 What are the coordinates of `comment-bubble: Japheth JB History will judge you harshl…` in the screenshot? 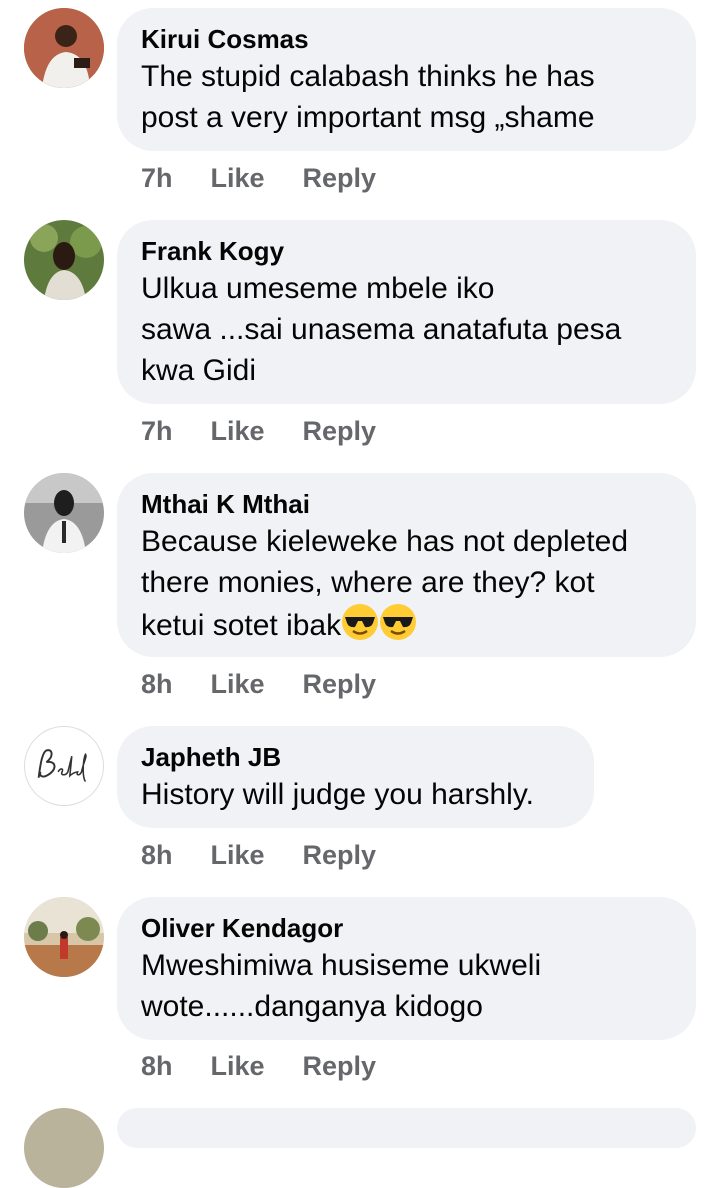 It's located at (355, 777).